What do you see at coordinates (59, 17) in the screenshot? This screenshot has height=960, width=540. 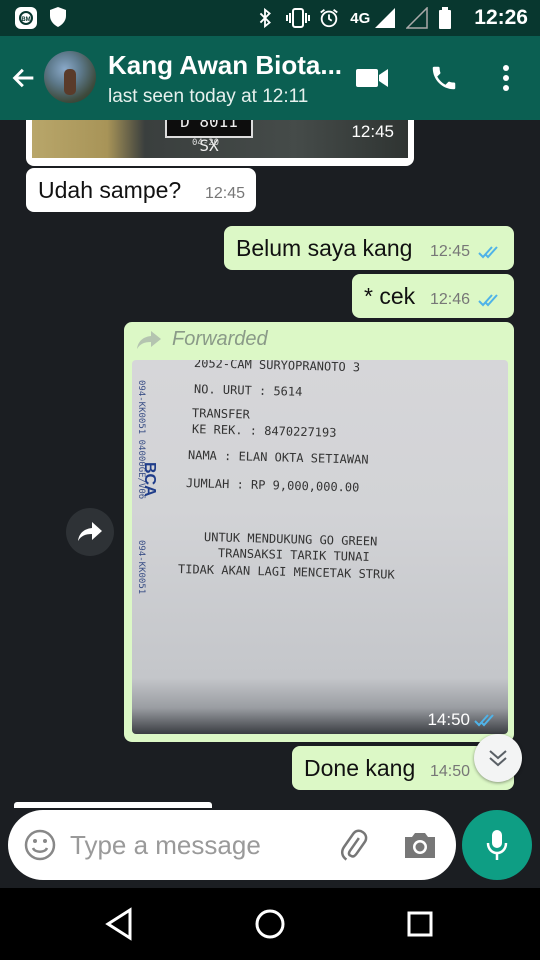 I see `shield-icon` at bounding box center [59, 17].